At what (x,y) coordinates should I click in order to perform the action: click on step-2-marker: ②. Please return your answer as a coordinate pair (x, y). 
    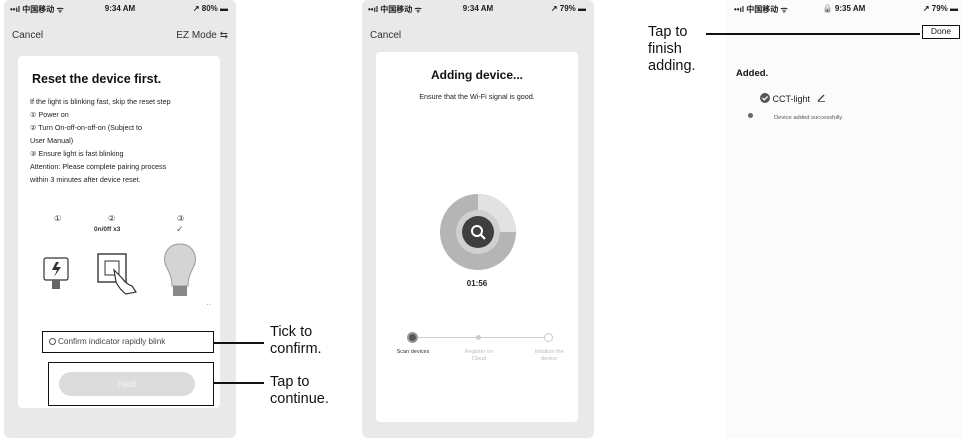
    Looking at the image, I should click on (112, 218).